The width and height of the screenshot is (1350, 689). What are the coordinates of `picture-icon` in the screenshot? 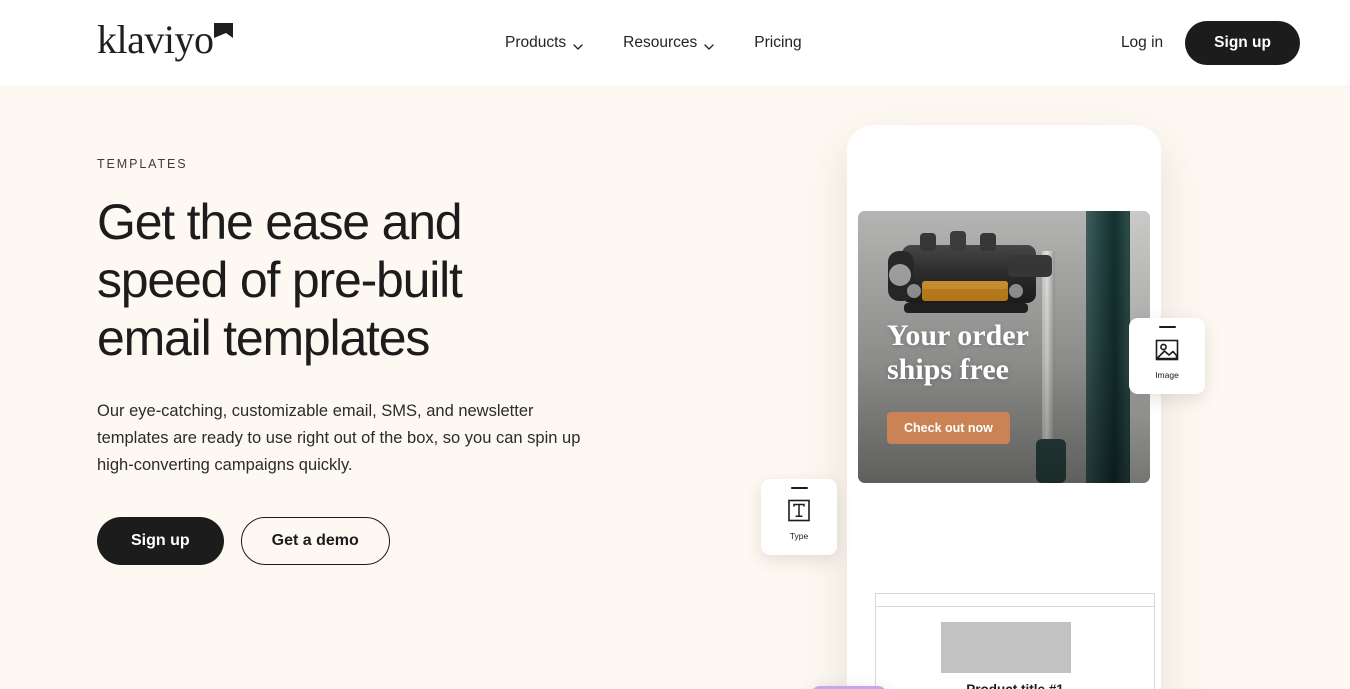 It's located at (1167, 350).